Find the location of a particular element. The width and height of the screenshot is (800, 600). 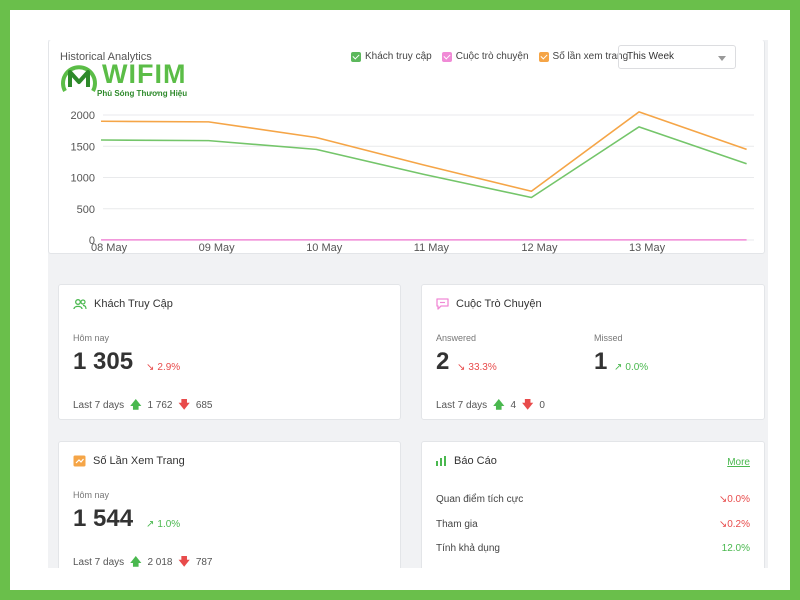

y-tick-label: 1500 is located at coordinates (83, 147).